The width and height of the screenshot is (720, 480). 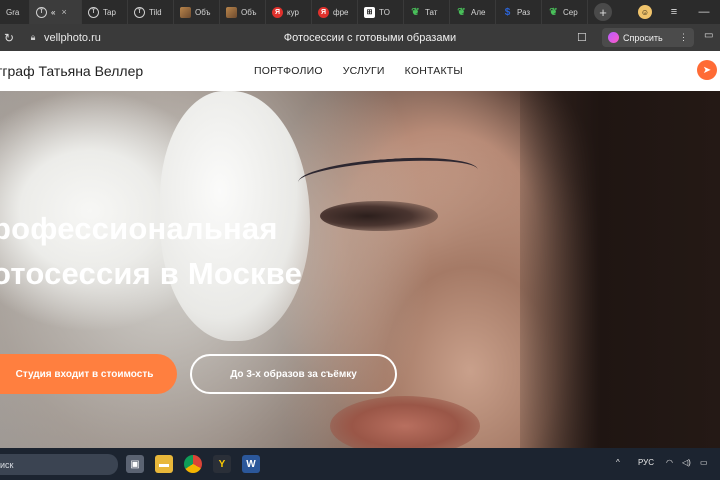 What do you see at coordinates (507, 12) in the screenshot?
I see `blue-logo-icon: $` at bounding box center [507, 12].